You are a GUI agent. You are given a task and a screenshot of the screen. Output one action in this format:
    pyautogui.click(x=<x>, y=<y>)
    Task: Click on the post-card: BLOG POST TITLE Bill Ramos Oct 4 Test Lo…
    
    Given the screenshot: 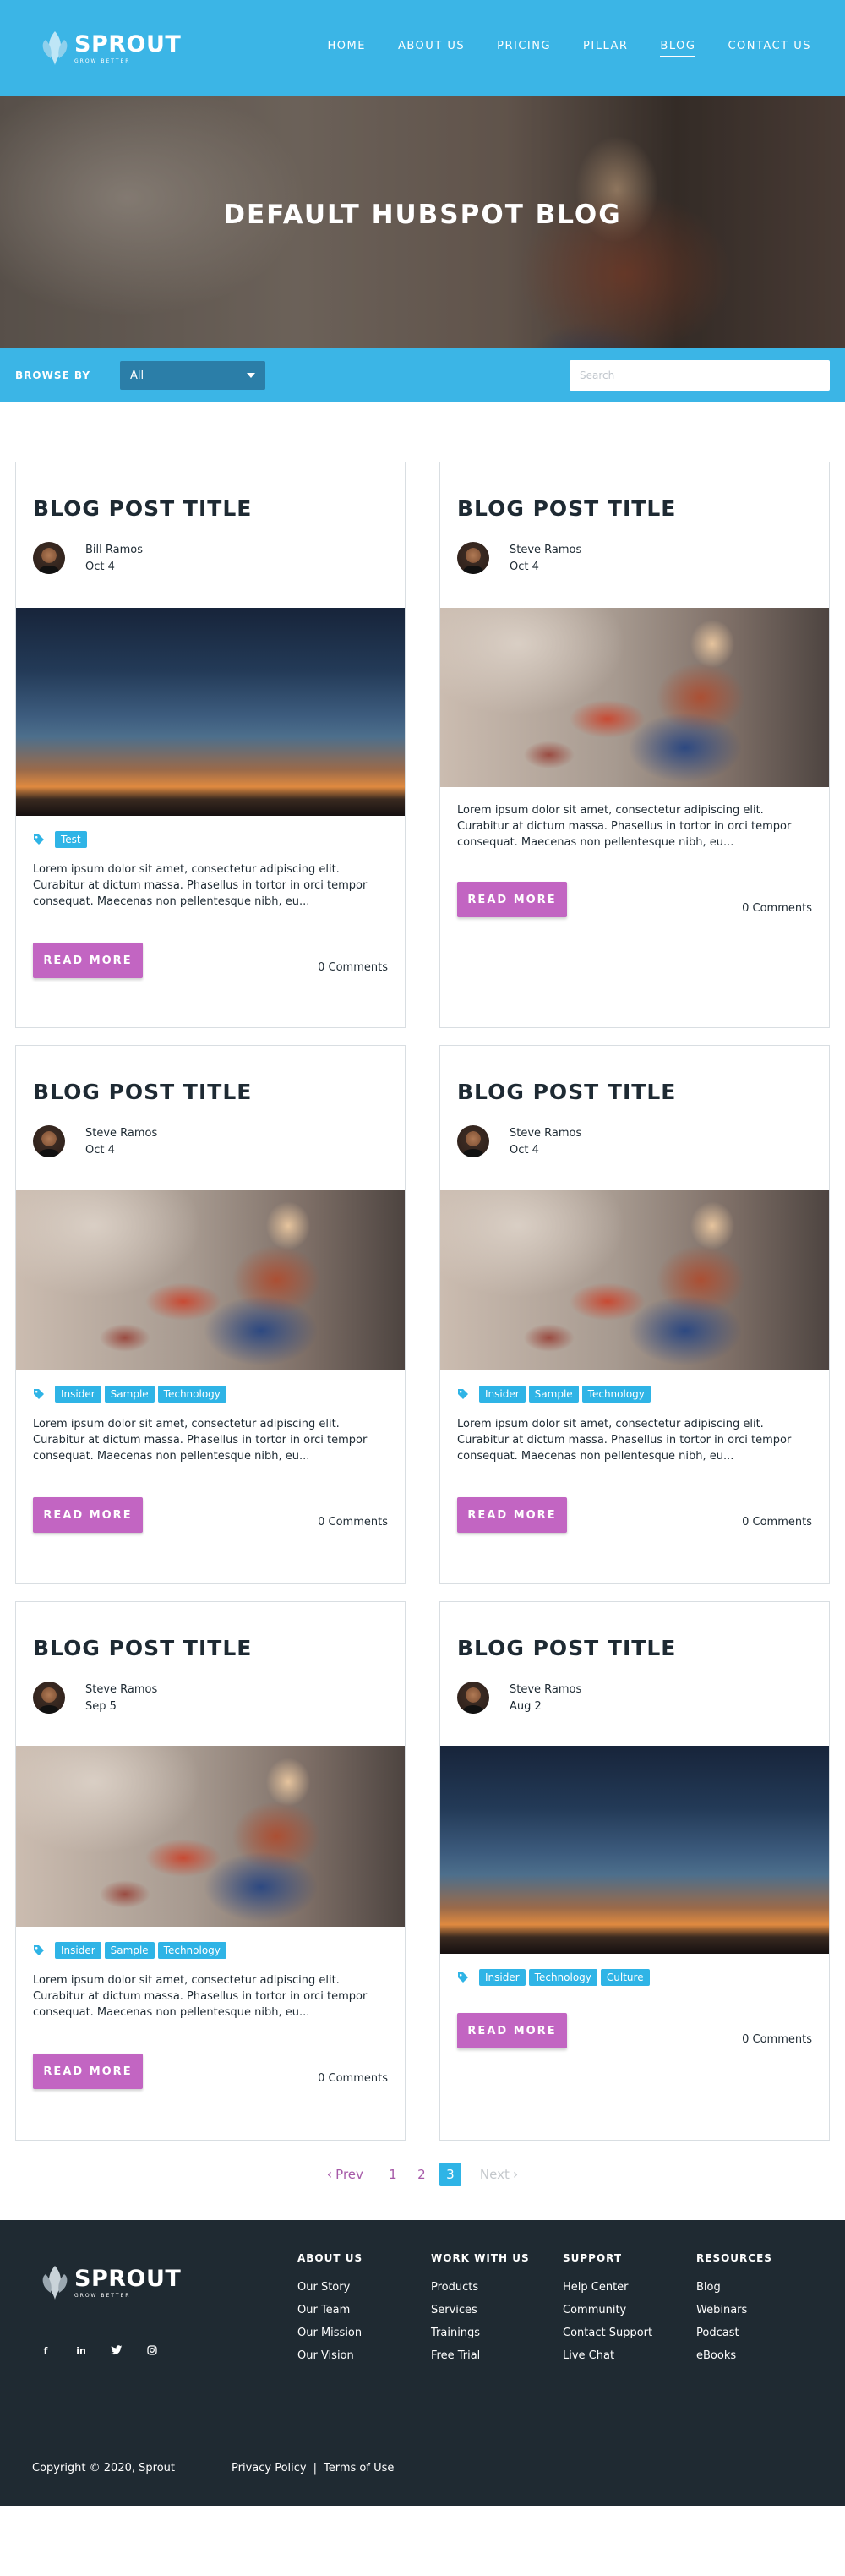 What is the action you would take?
    pyautogui.click(x=210, y=745)
    